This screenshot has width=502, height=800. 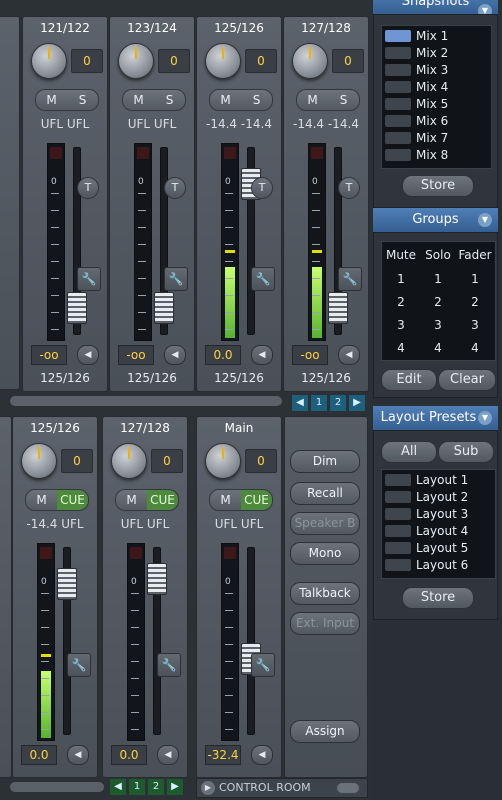 What do you see at coordinates (467, 380) in the screenshot?
I see `groups-clear-button: Clear` at bounding box center [467, 380].